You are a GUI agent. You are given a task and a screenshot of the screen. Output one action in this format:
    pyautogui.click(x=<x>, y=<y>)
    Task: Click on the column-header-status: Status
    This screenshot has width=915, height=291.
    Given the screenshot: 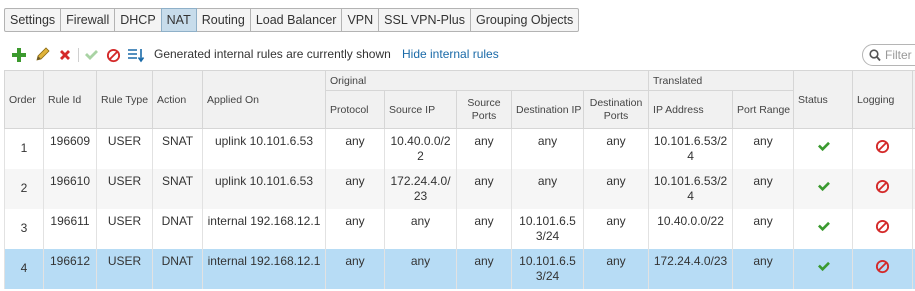 What is the action you would take?
    pyautogui.click(x=823, y=99)
    